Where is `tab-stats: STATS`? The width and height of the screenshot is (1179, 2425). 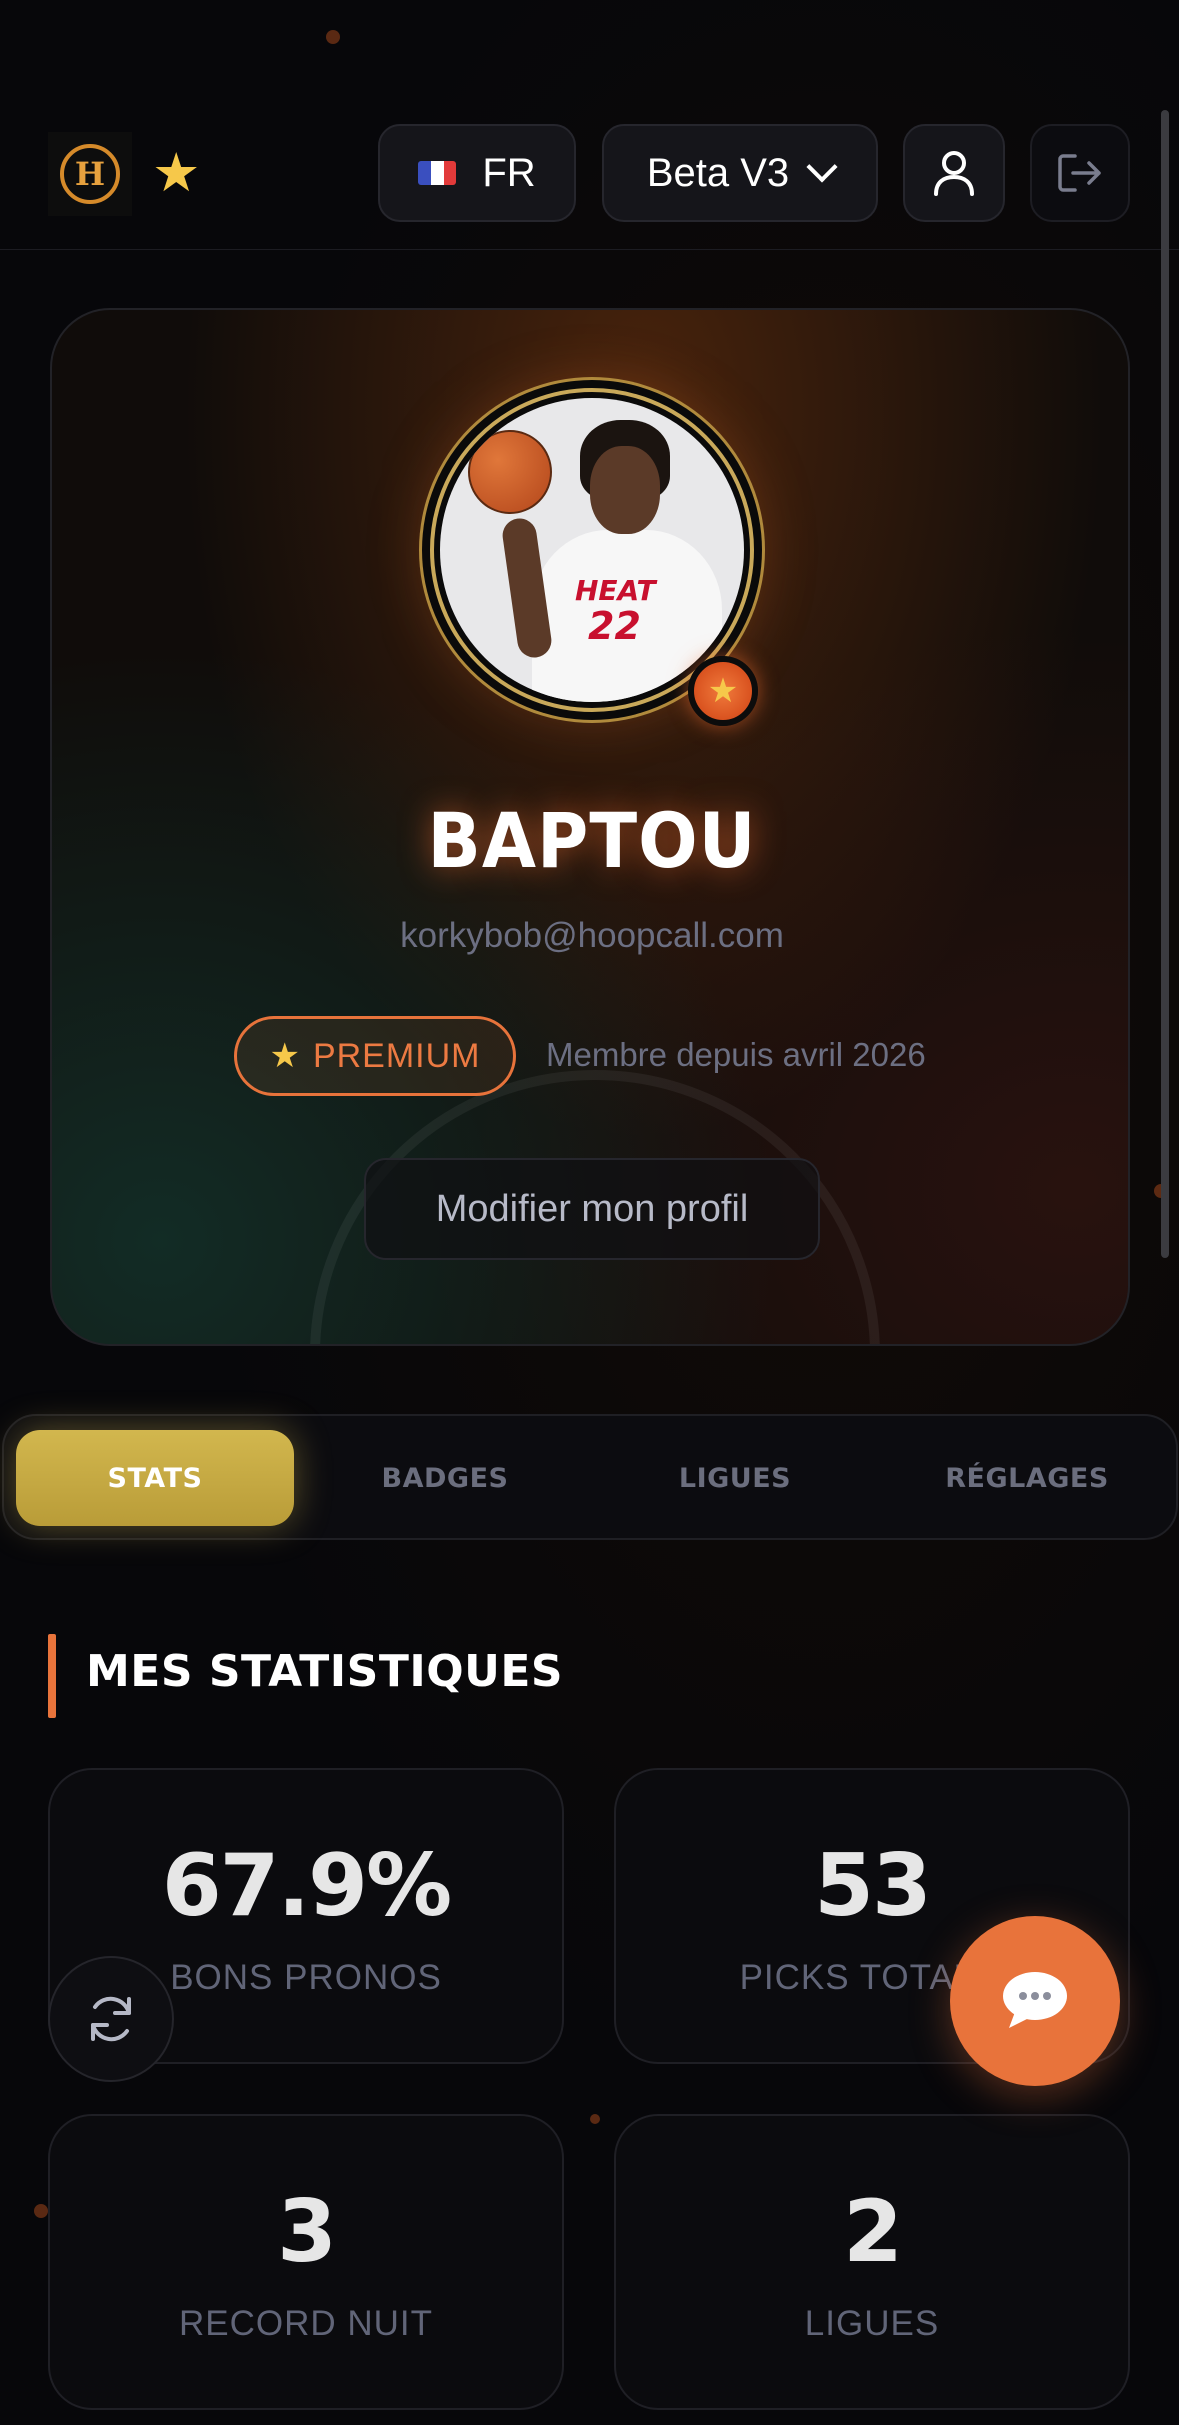
tab-stats: STATS is located at coordinates (155, 1478).